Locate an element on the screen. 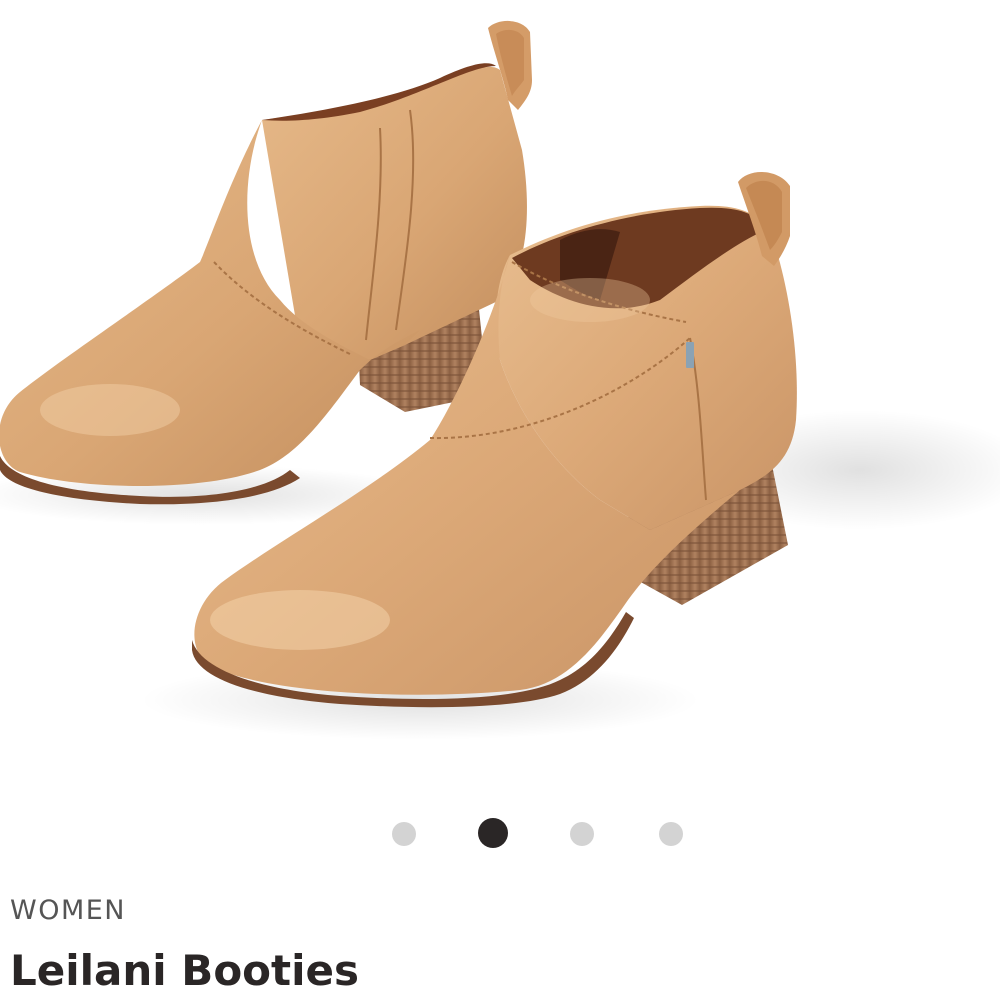 The width and height of the screenshot is (1000, 1000). carousel-dot-2-active is located at coordinates (493, 833).